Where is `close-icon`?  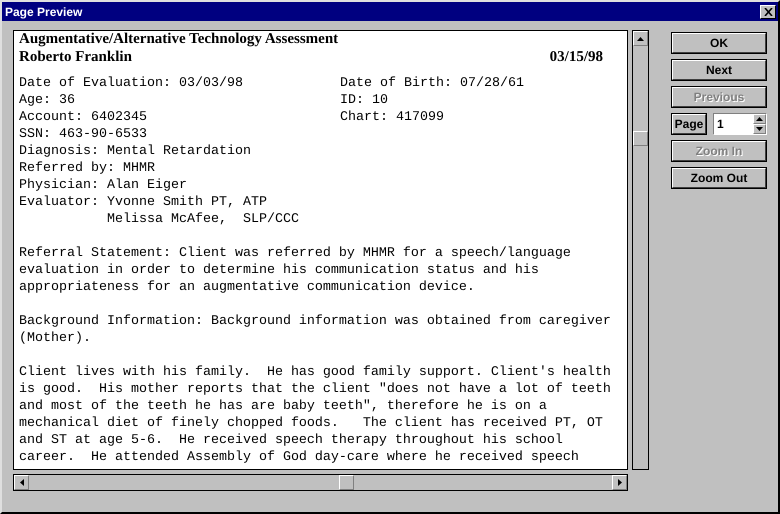 close-icon is located at coordinates (768, 12).